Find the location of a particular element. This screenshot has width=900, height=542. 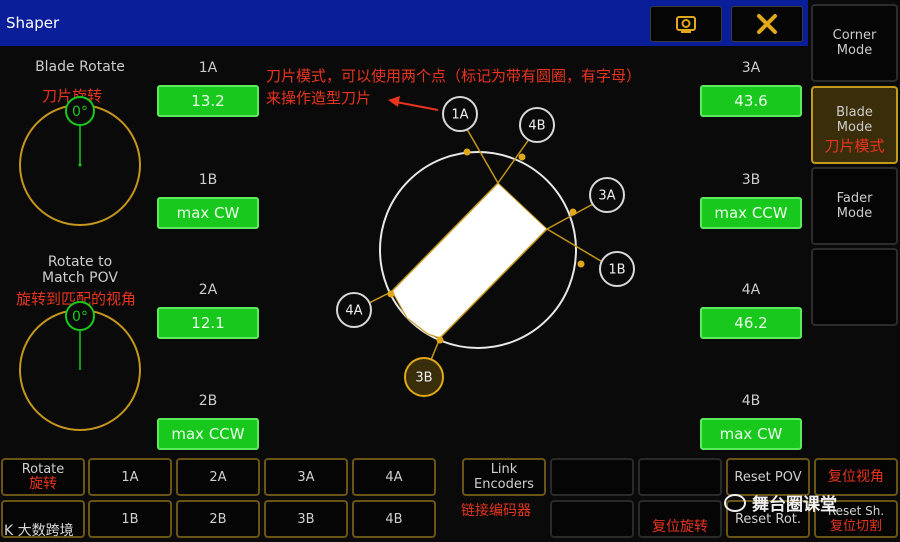

rotate-button-annotation: 旋转 is located at coordinates (43, 484).